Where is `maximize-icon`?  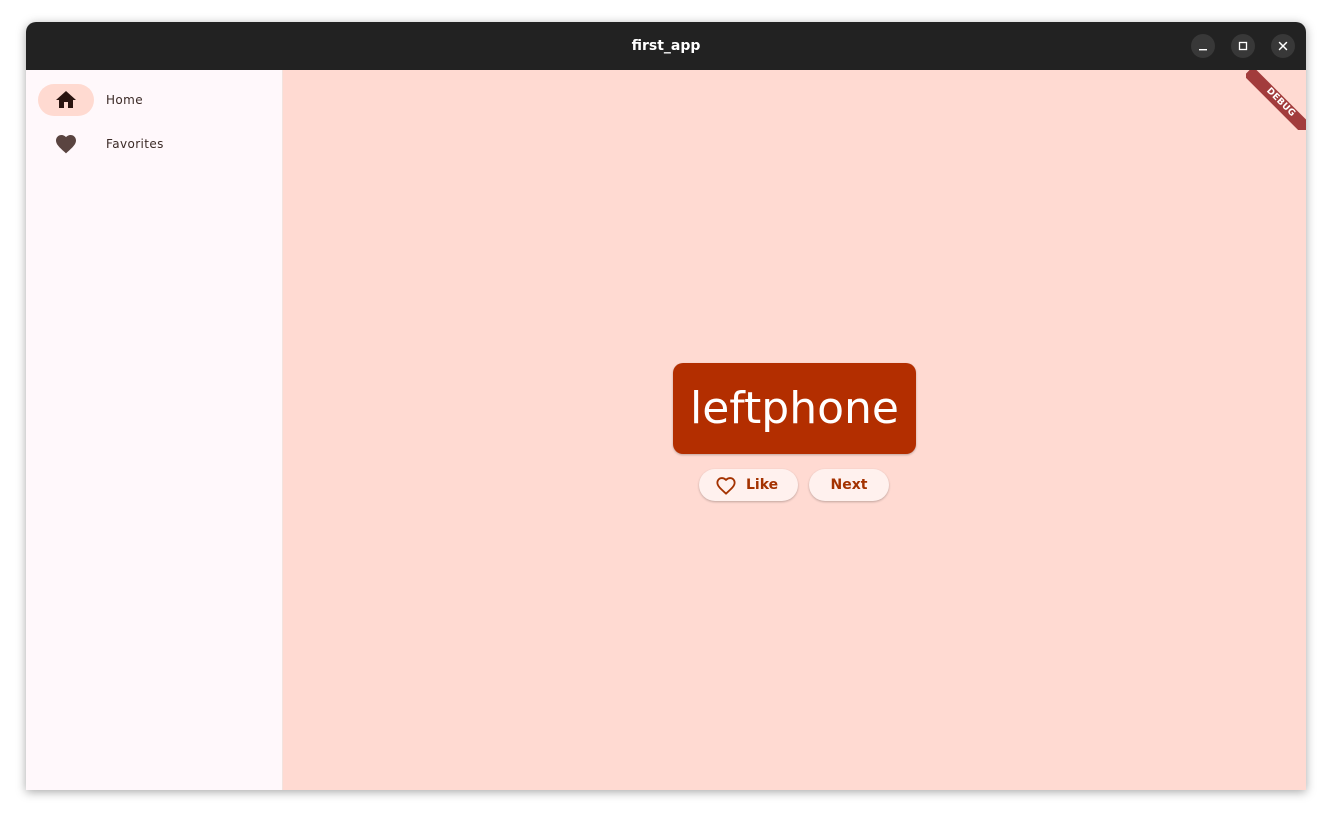
maximize-icon is located at coordinates (1243, 46).